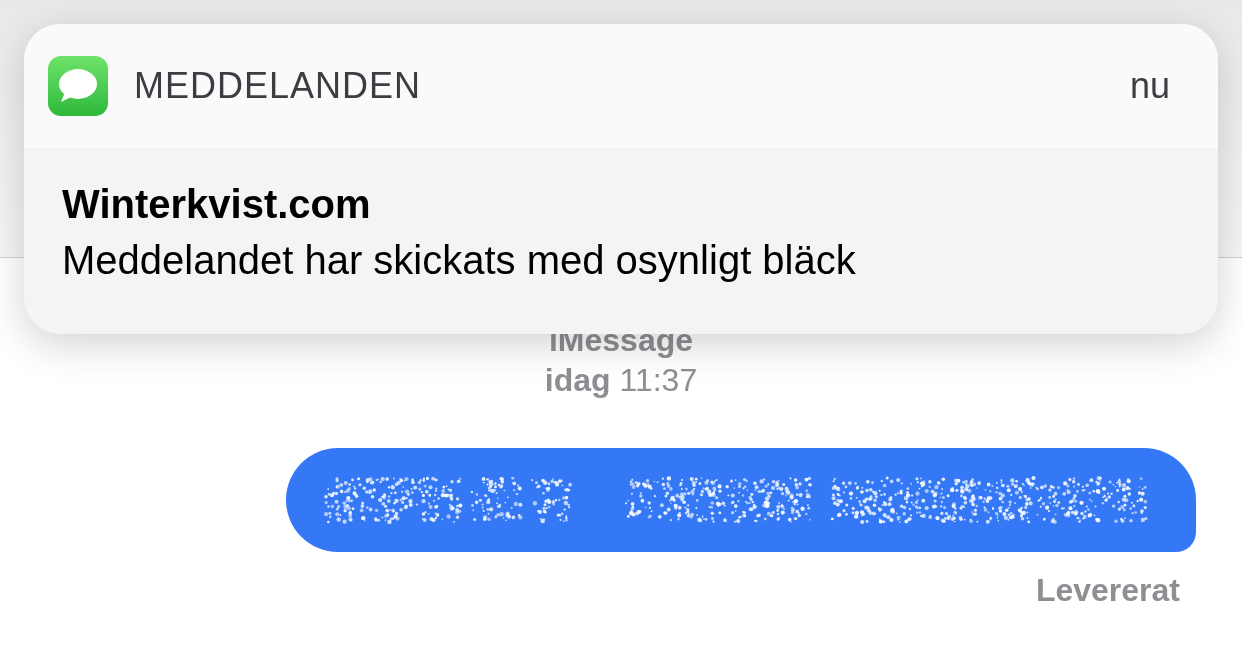 The image size is (1242, 666). I want to click on notification-body: Meddelandet har skickats med osynligt bläck, so click(459, 260).